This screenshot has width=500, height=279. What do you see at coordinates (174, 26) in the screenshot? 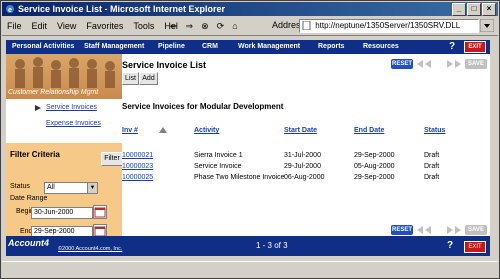
I see `back-arrow-icon: ⇐` at bounding box center [174, 26].